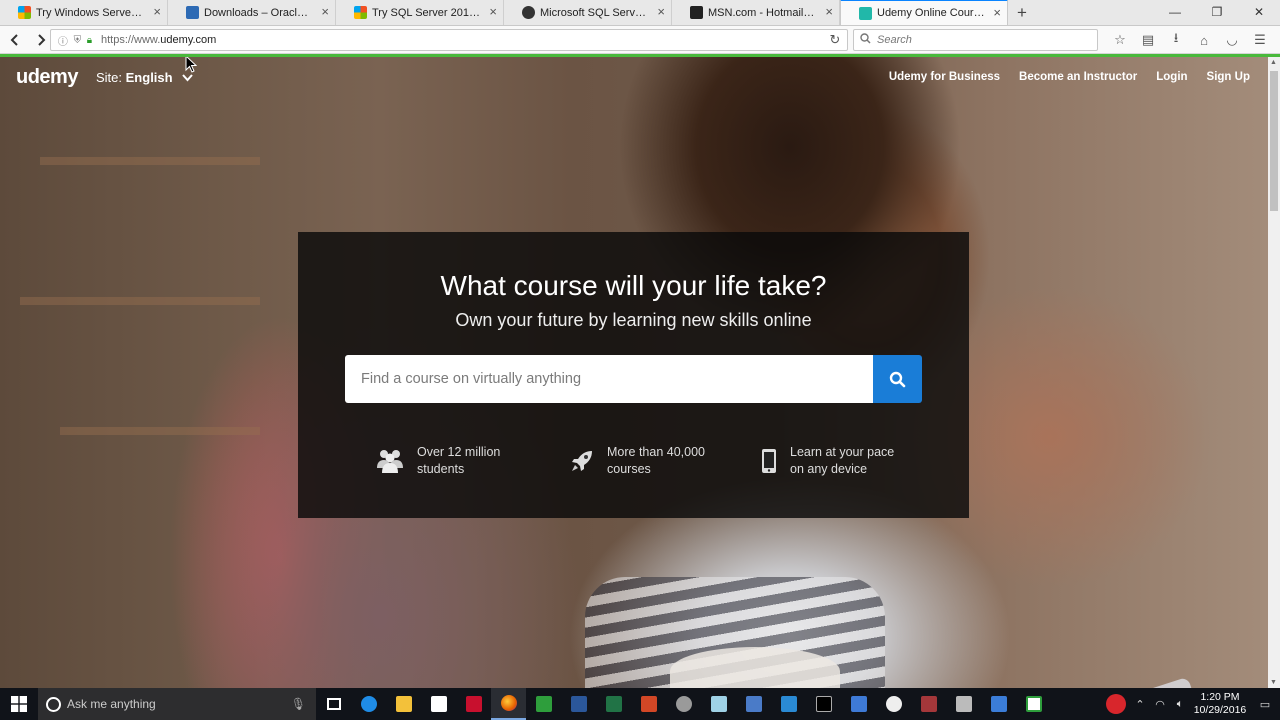  Describe the element at coordinates (718, 704) in the screenshot. I see `notepad-icon` at that location.